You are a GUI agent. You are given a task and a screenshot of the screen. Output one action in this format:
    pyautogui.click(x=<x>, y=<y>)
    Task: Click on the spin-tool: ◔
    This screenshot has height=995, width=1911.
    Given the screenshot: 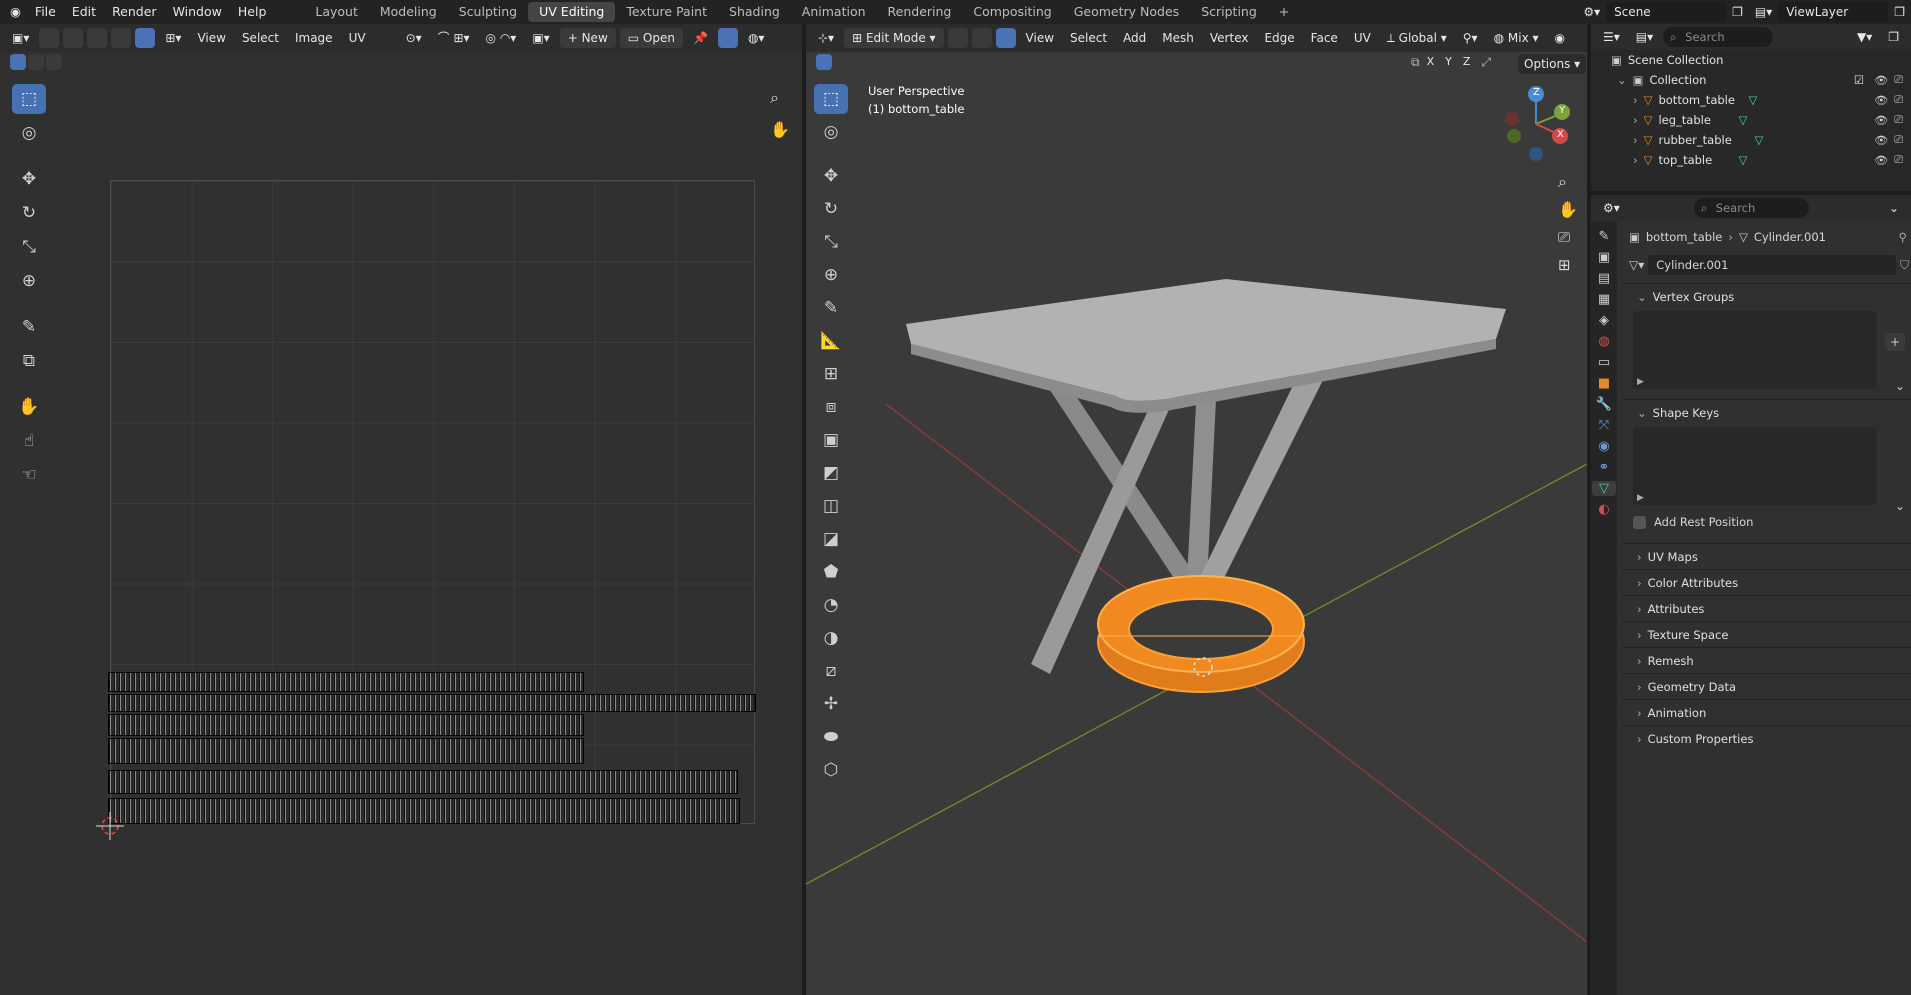 What is the action you would take?
    pyautogui.click(x=831, y=605)
    